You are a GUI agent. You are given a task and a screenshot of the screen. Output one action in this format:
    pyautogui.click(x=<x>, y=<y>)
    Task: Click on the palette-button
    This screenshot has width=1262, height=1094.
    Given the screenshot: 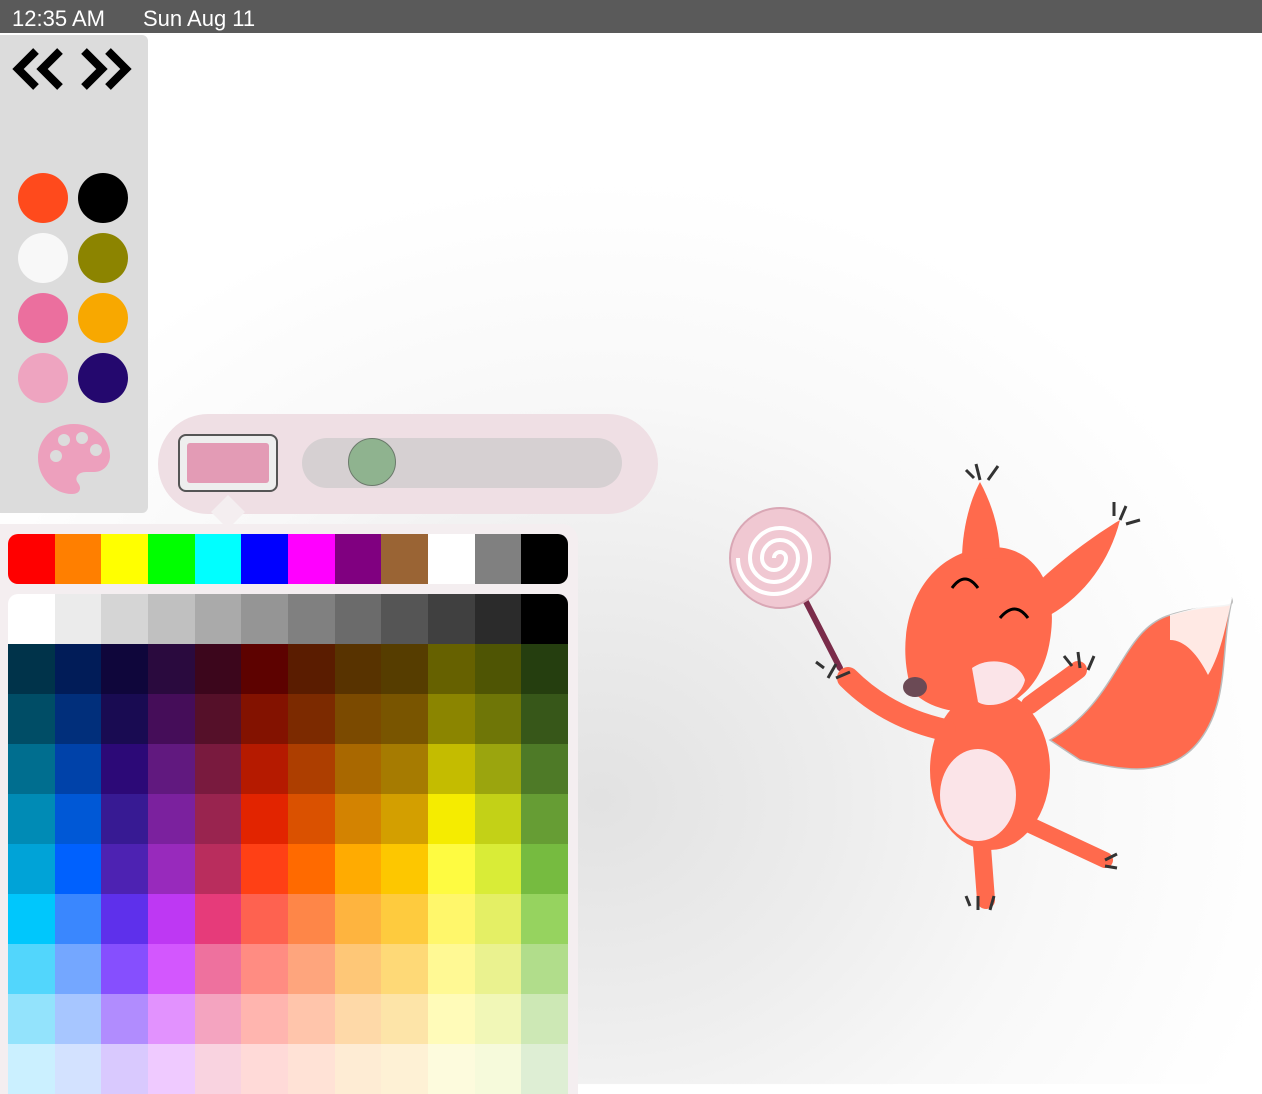 What is the action you would take?
    pyautogui.click(x=74, y=460)
    